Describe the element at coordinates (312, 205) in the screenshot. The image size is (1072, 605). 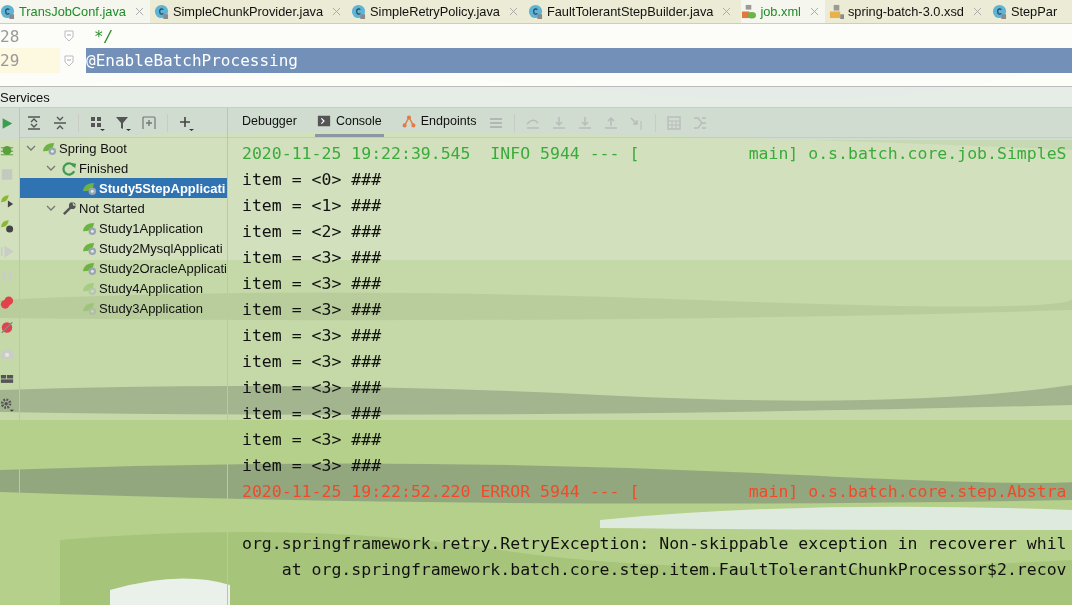
I see `log-line: item = <1> ###` at that location.